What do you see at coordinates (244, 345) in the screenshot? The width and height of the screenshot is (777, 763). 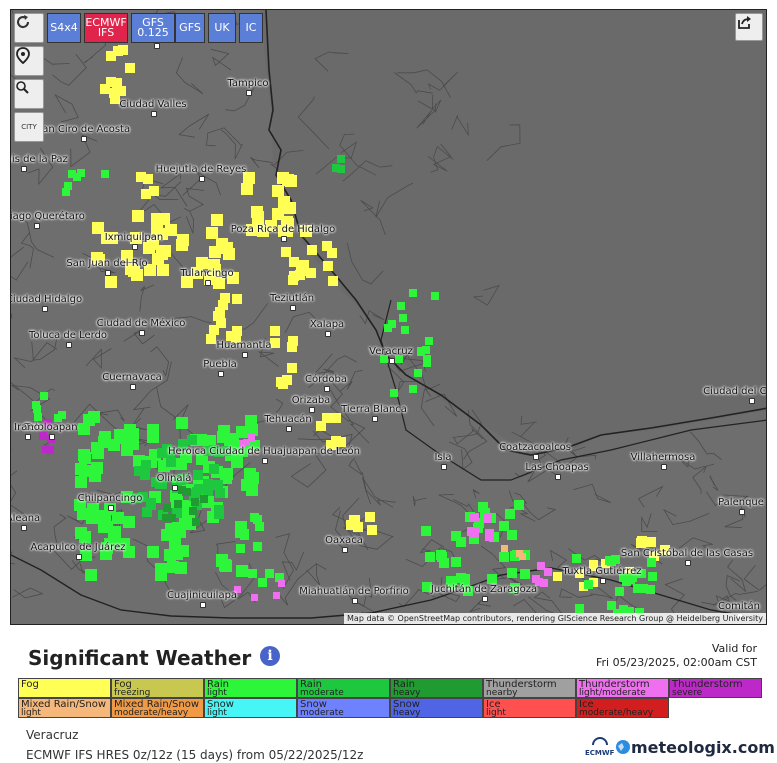 I see `place-label: Huamantla` at bounding box center [244, 345].